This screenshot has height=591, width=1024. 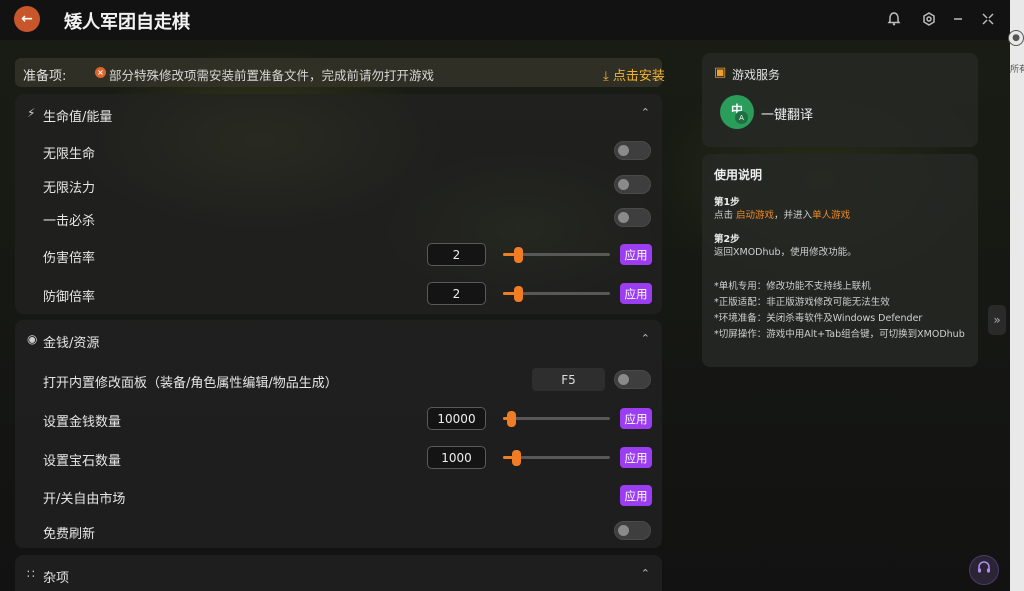 What do you see at coordinates (100, 72) in the screenshot?
I see `close-circle-icon: ×` at bounding box center [100, 72].